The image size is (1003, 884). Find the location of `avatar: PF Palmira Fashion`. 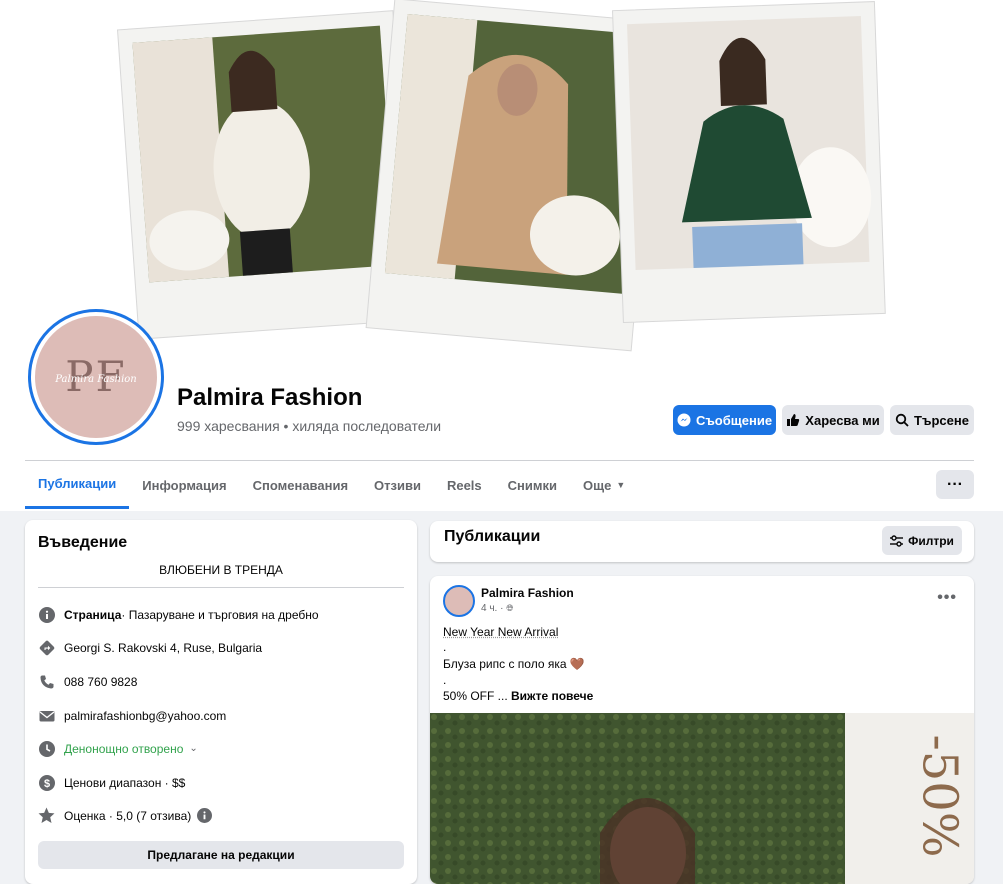

avatar: PF Palmira Fashion is located at coordinates (96, 377).